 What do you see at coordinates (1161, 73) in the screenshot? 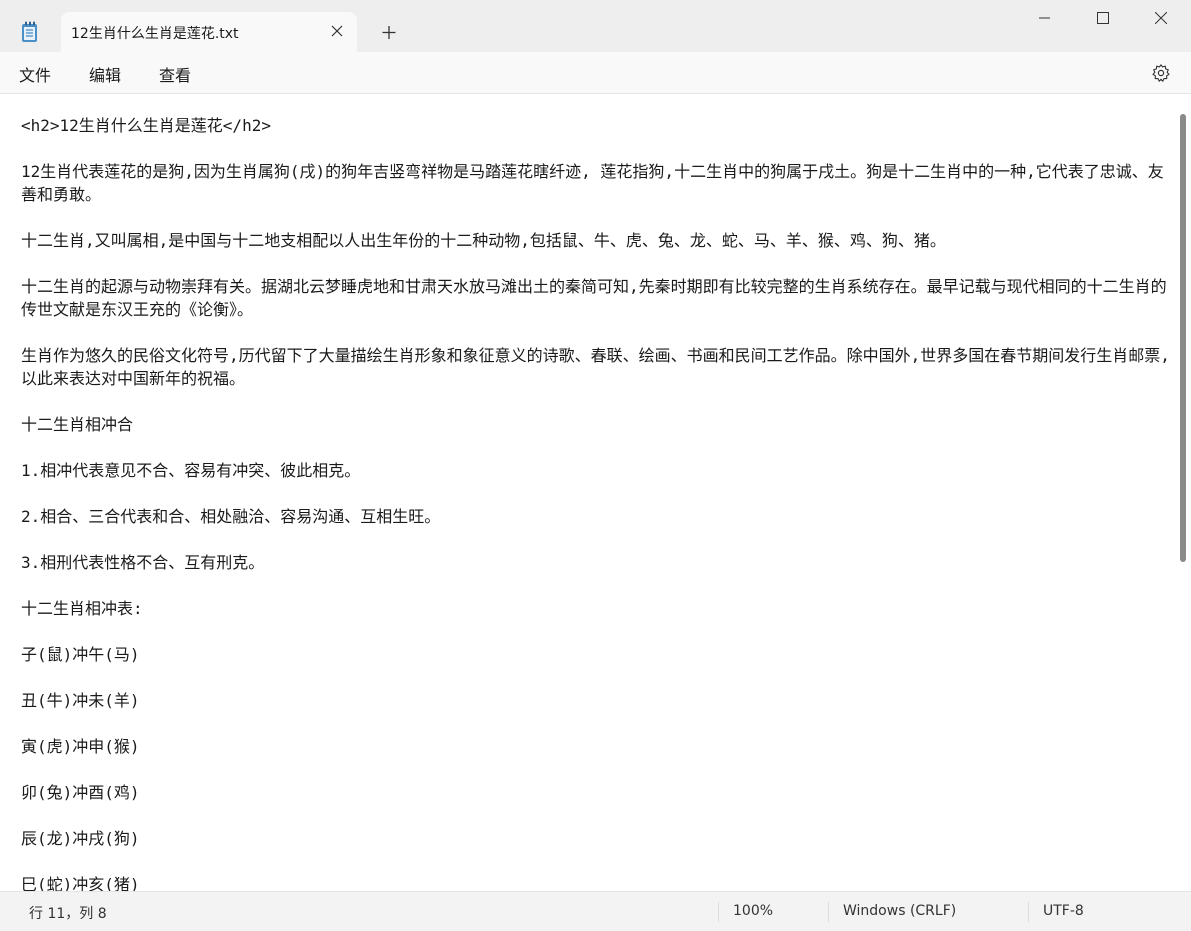
I see `gear-icon` at bounding box center [1161, 73].